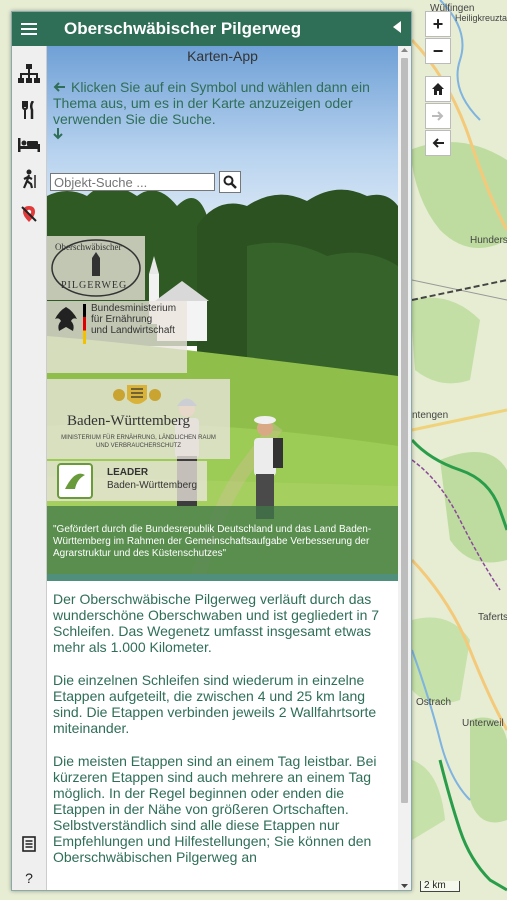 This screenshot has width=507, height=900. I want to click on zoom-out-button: −, so click(438, 51).